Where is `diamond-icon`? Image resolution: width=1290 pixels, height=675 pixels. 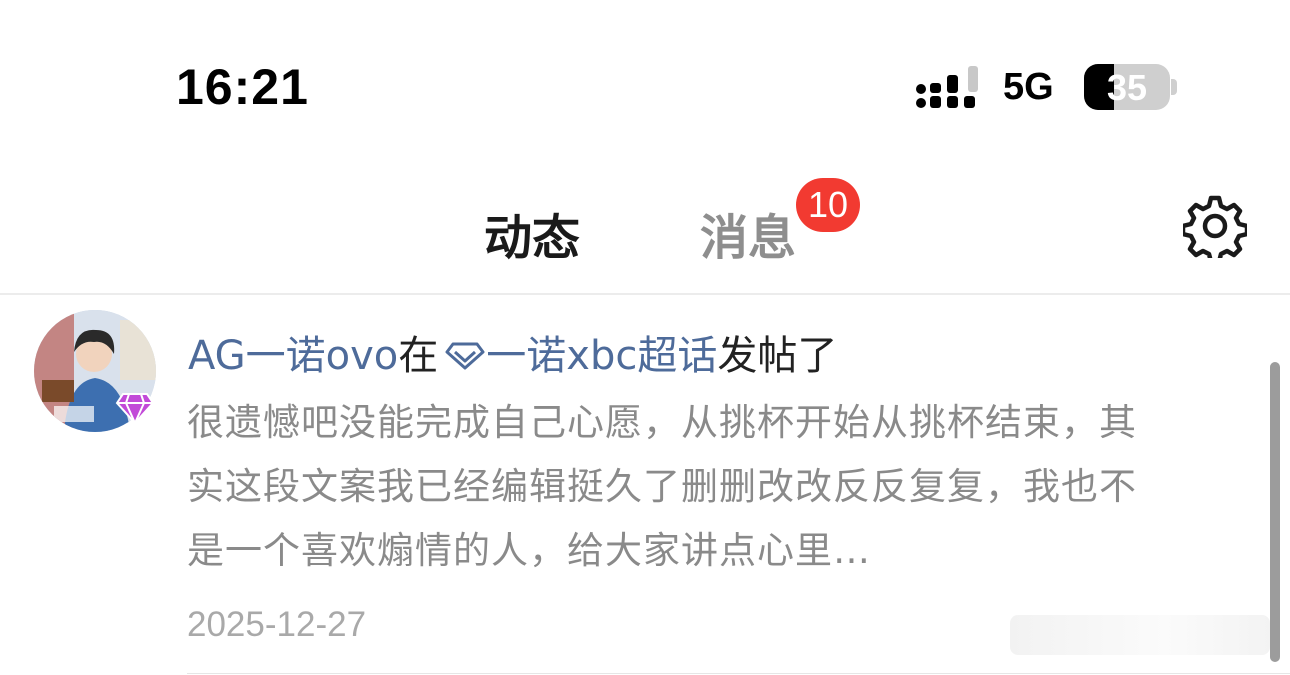 diamond-icon is located at coordinates (465, 356).